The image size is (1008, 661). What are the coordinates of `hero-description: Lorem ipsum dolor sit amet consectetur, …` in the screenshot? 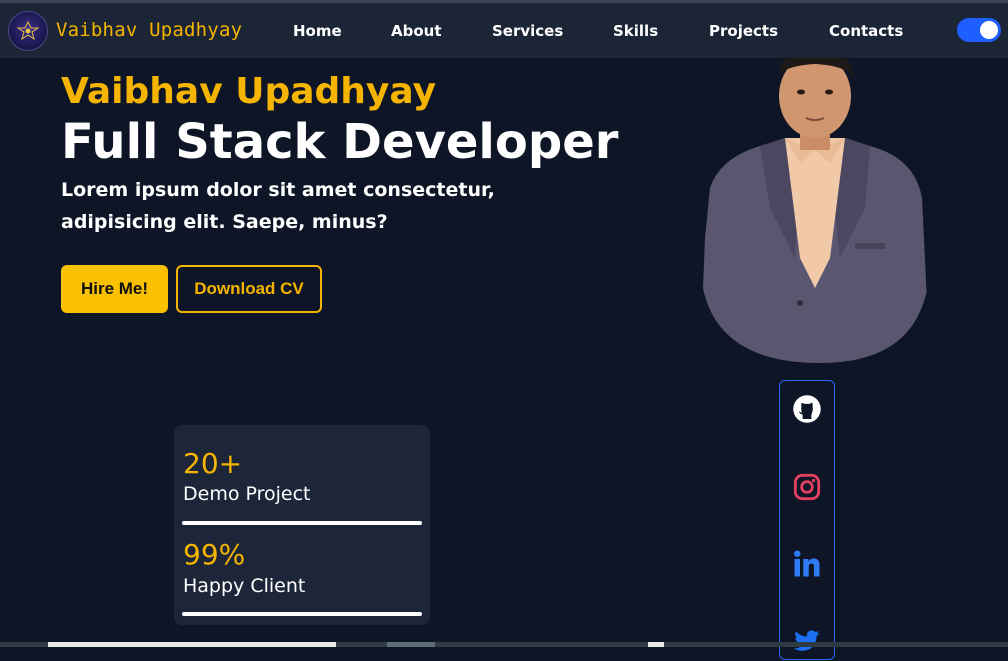 It's located at (278, 206).